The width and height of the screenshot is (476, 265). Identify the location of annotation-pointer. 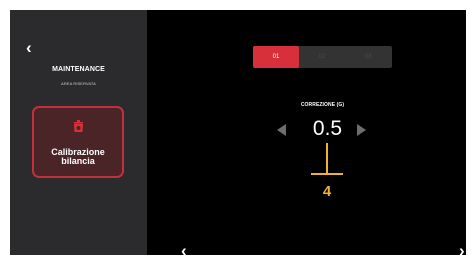
(327, 165).